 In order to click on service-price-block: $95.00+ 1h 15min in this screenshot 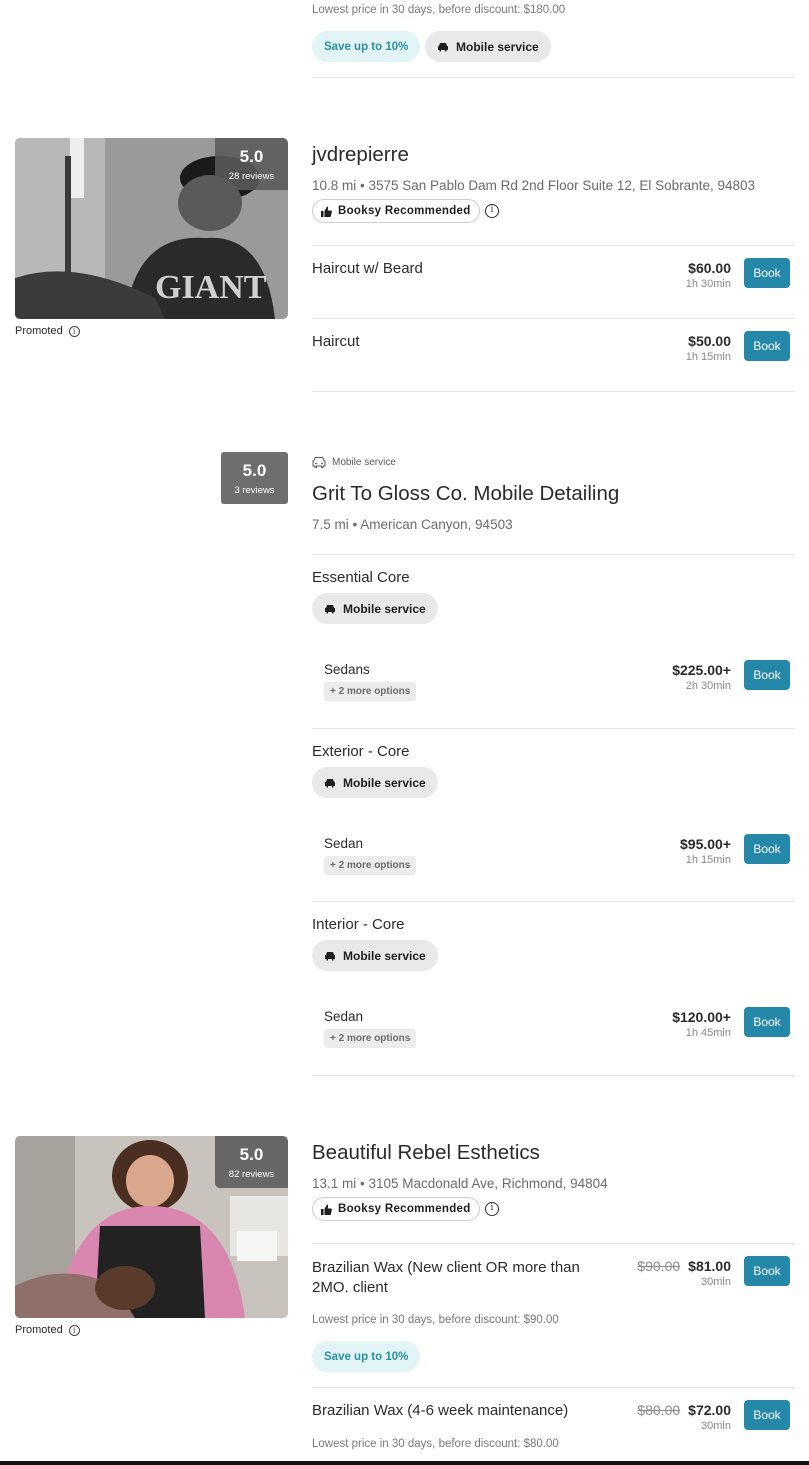, I will do `click(705, 851)`.